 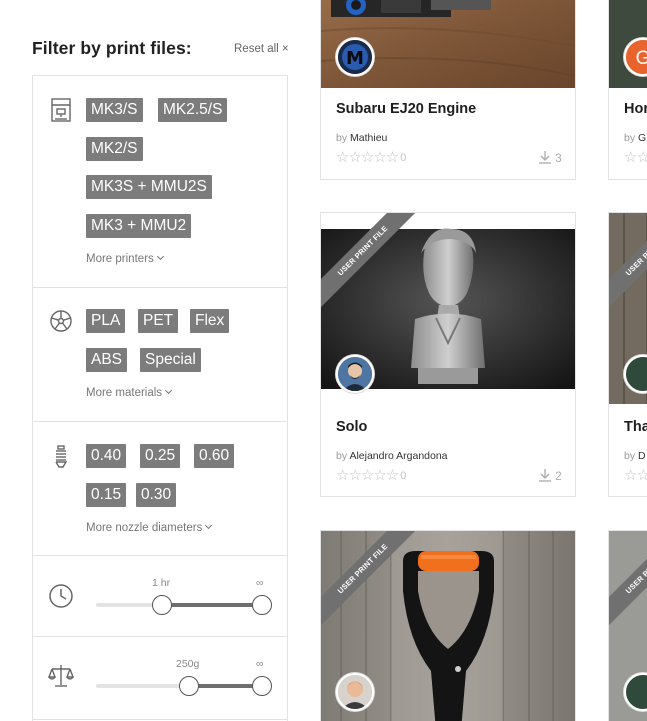 I want to click on model-author: by D, so click(x=635, y=456).